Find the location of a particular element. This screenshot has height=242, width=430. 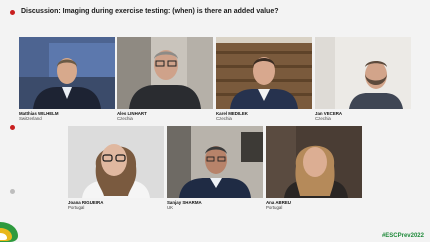

video-tile-medilek is located at coordinates (264, 73).